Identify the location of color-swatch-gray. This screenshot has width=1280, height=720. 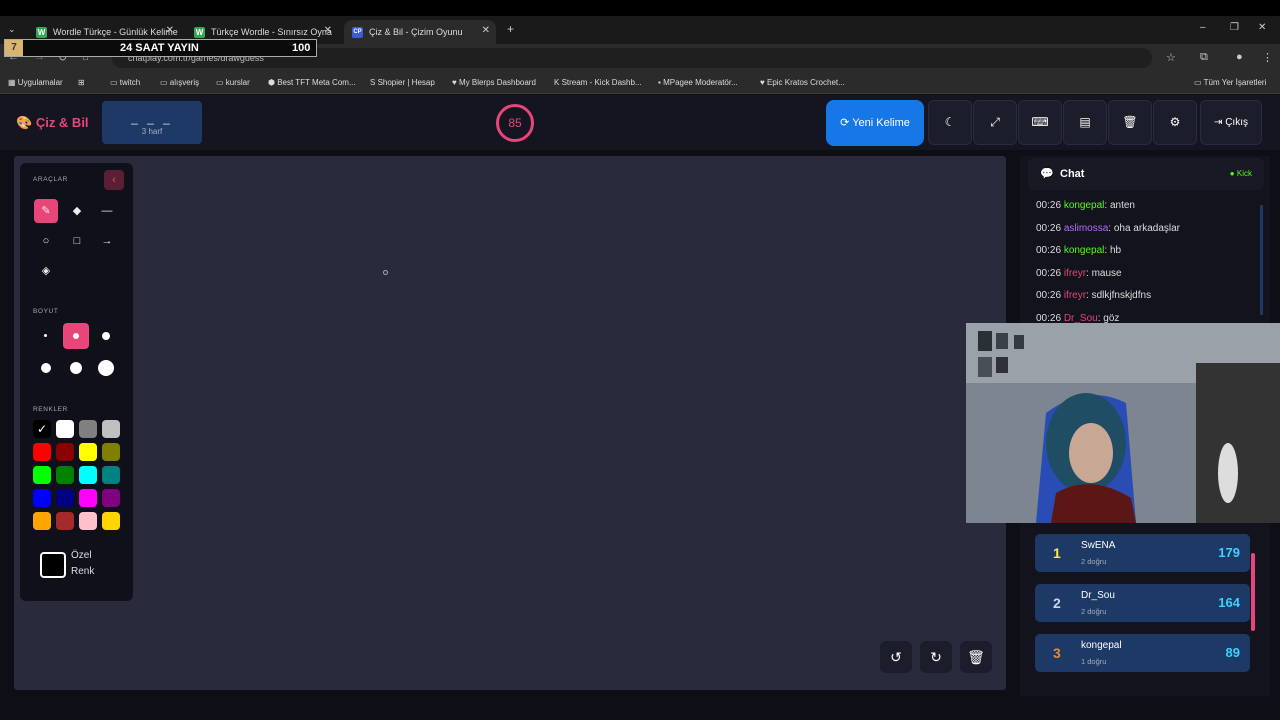
(88, 429).